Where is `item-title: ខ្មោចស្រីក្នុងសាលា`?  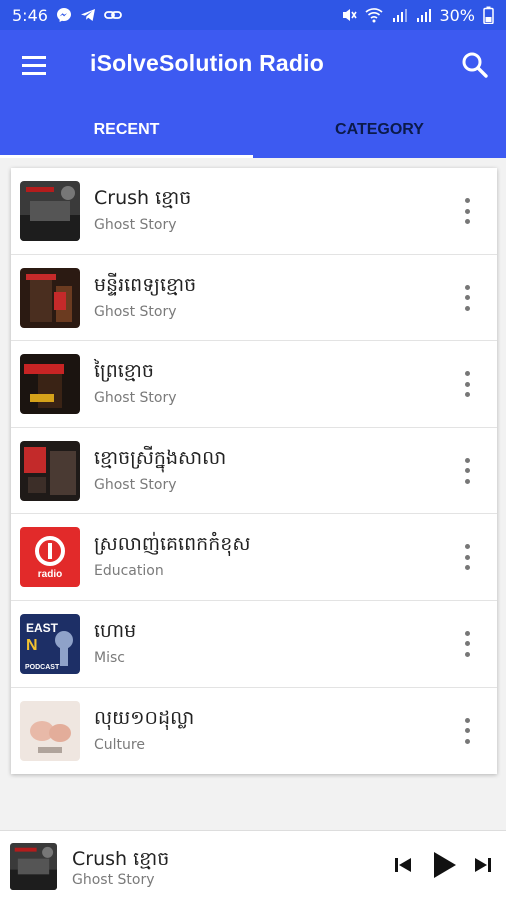 item-title: ខ្មោចស្រីក្នុងសាលា is located at coordinates (160, 457).